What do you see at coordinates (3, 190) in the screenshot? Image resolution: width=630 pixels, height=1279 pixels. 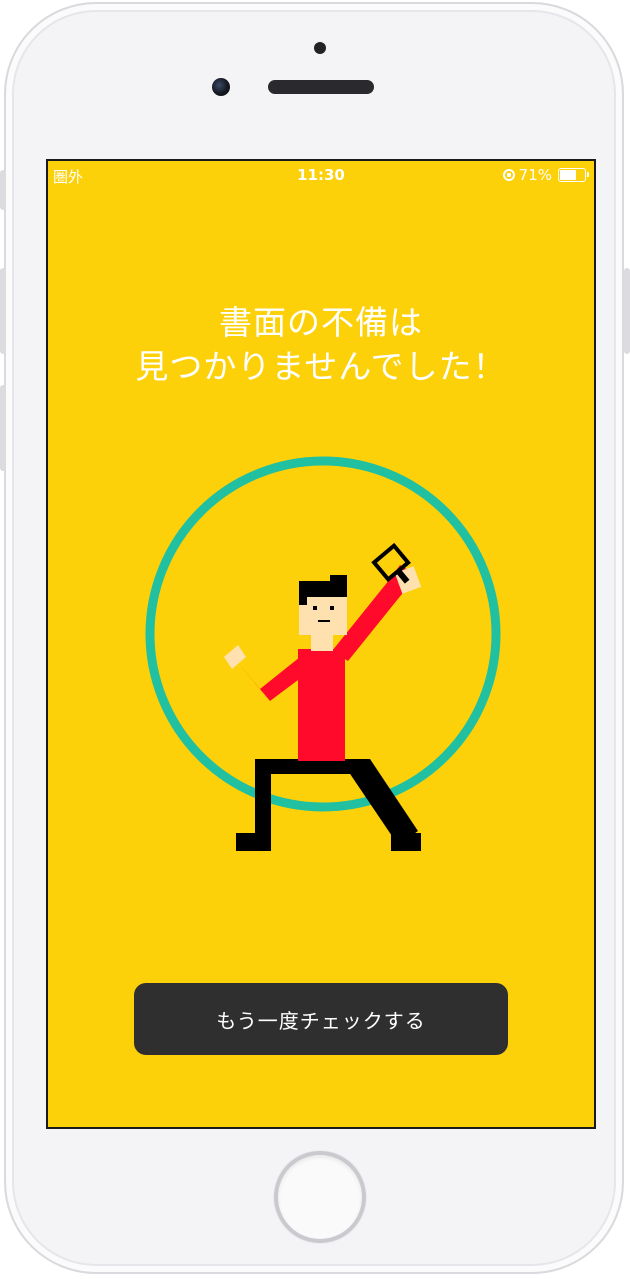 I see `mute-switch` at bounding box center [3, 190].